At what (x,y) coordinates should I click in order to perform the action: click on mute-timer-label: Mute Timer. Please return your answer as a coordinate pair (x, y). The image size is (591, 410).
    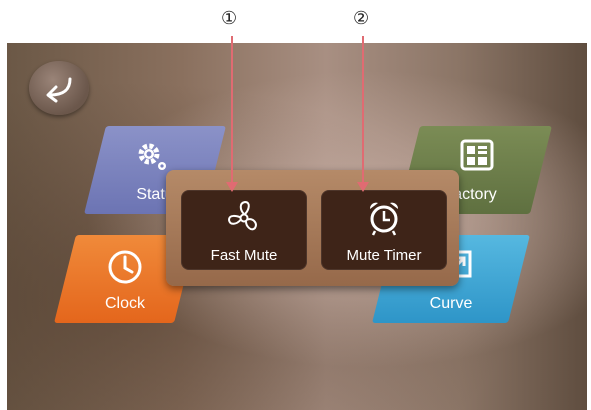
    Looking at the image, I should click on (384, 255).